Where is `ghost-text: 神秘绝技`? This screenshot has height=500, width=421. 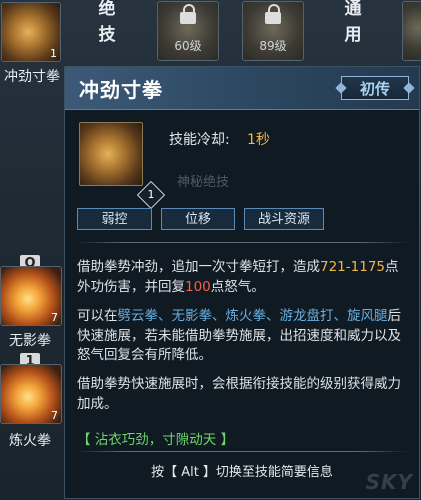 ghost-text: 神秘绝技 is located at coordinates (203, 182).